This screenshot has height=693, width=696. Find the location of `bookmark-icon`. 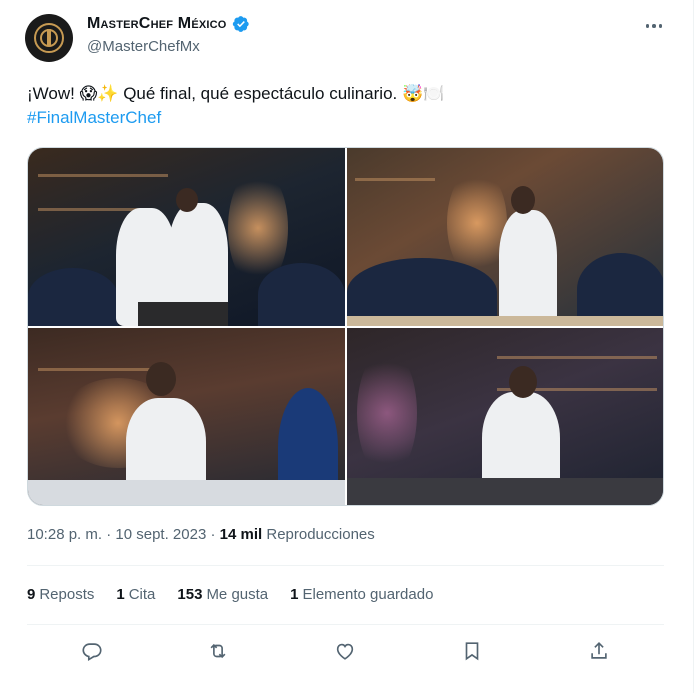

bookmark-icon is located at coordinates (472, 651).